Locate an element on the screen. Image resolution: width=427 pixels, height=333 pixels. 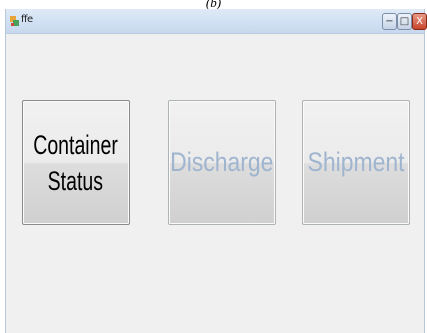
minimize-button: − is located at coordinates (389, 21).